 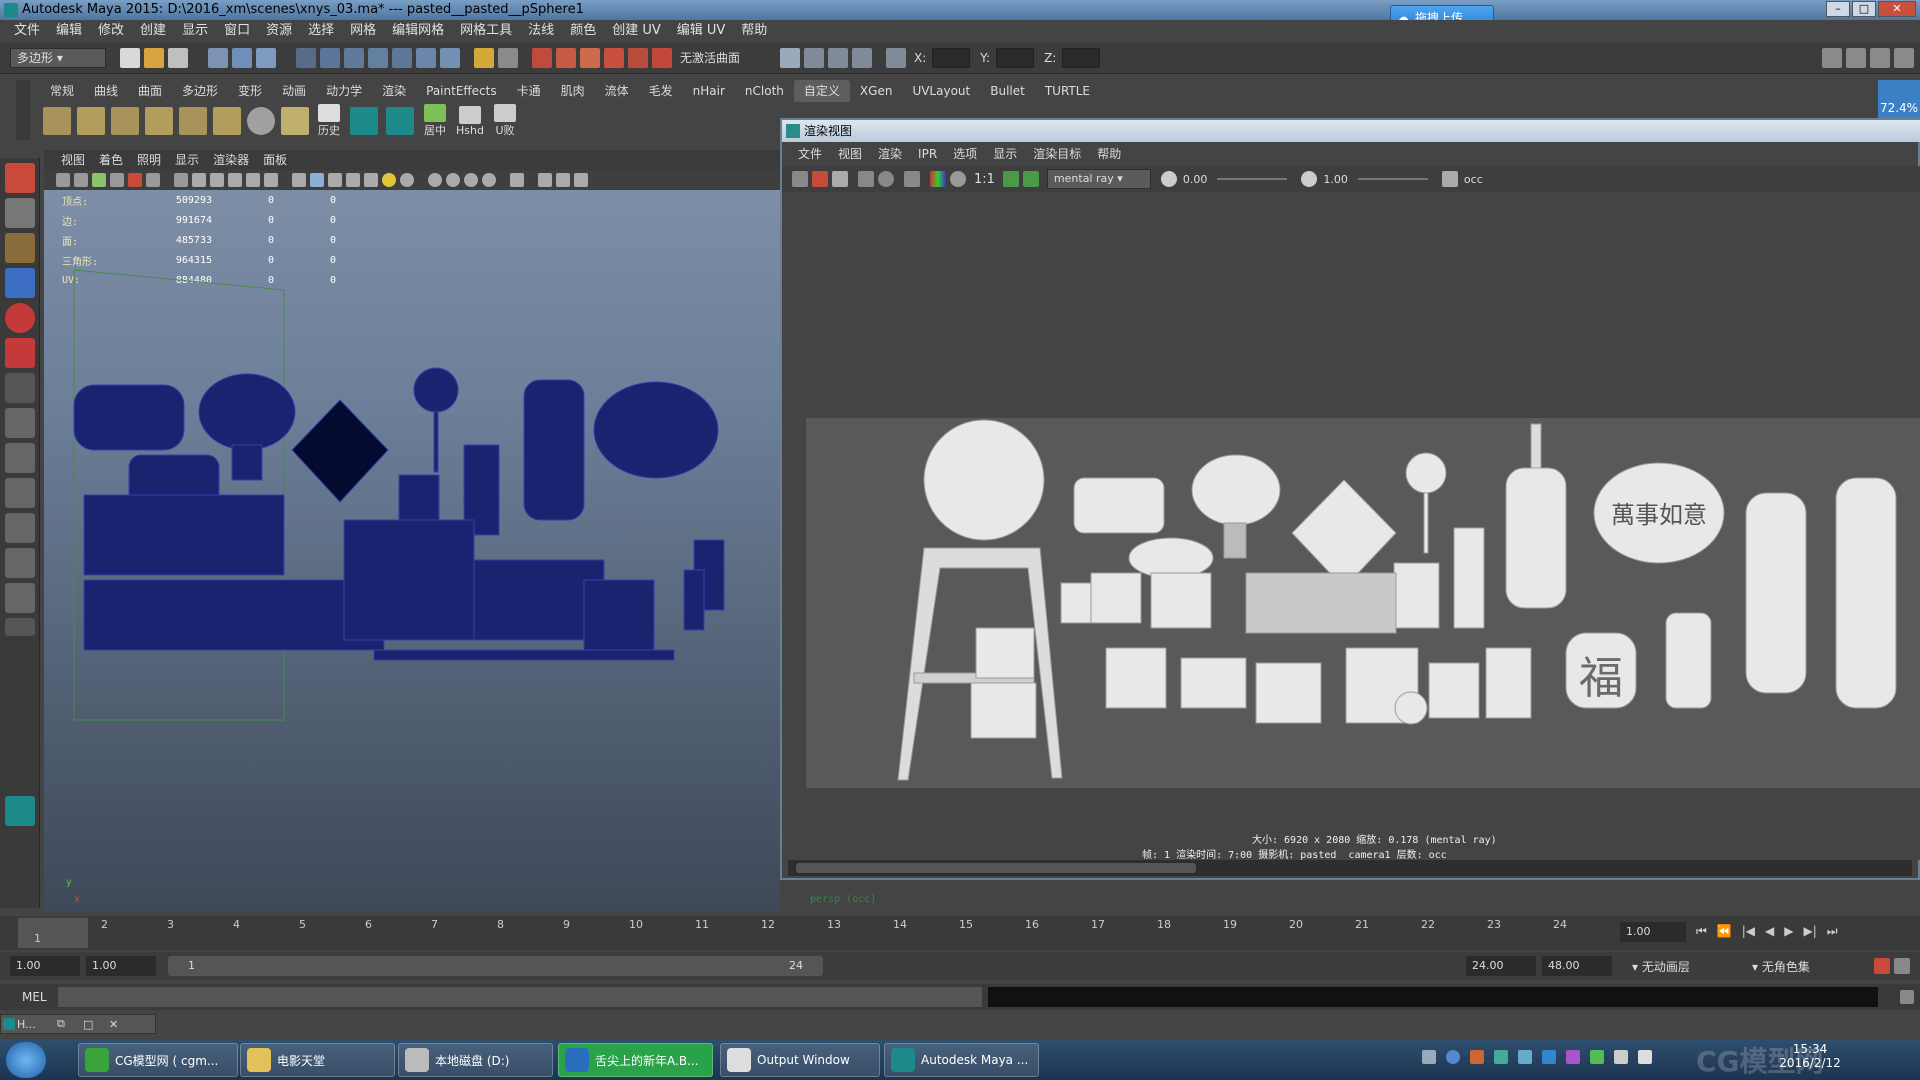 What do you see at coordinates (508, 57) in the screenshot?
I see `construction-history-icon` at bounding box center [508, 57].